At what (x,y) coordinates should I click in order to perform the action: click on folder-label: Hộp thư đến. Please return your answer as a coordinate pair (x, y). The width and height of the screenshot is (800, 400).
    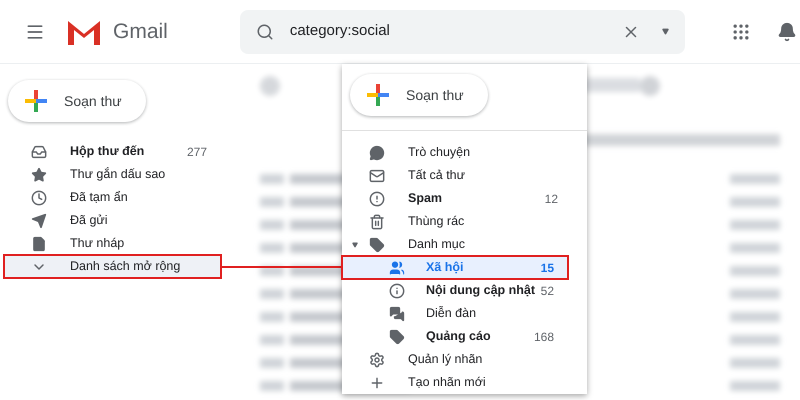
    Looking at the image, I should click on (108, 151).